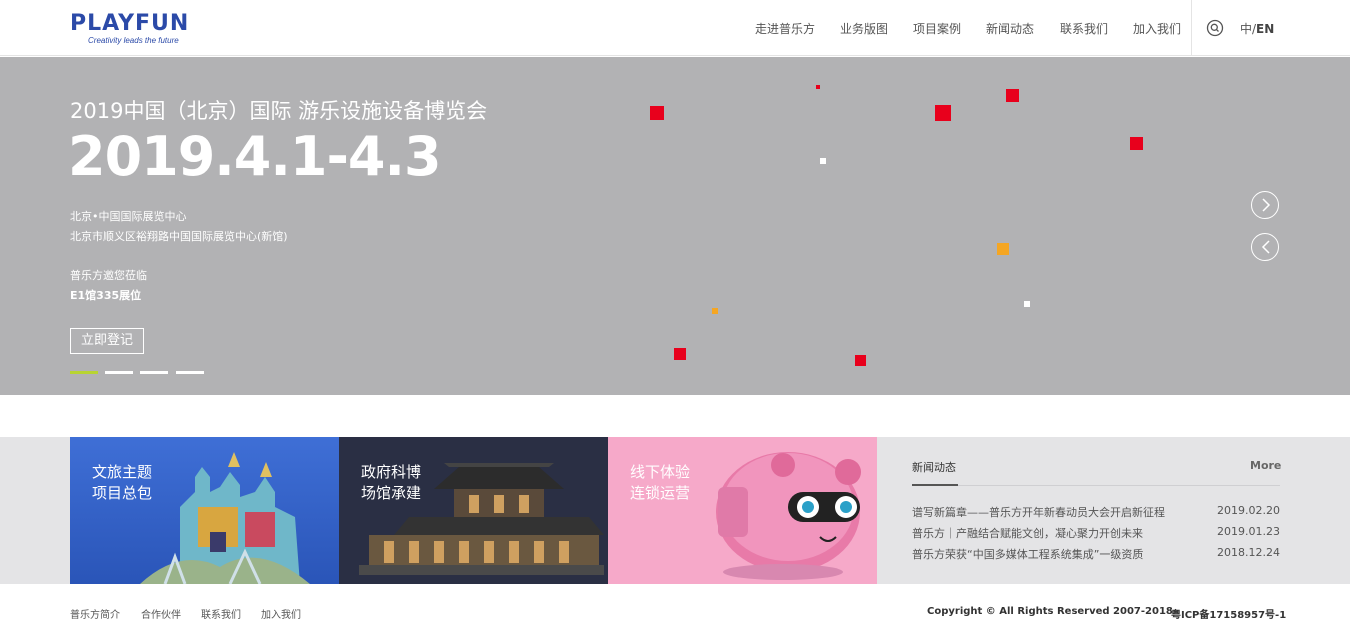  What do you see at coordinates (935, 485) in the screenshot?
I see `news-tab-underline` at bounding box center [935, 485].